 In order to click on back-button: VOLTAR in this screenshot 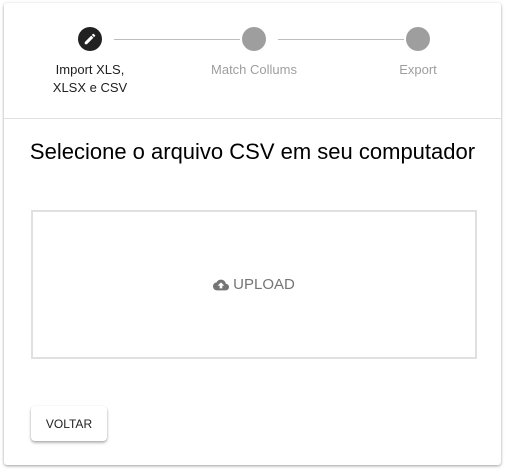, I will do `click(69, 423)`.